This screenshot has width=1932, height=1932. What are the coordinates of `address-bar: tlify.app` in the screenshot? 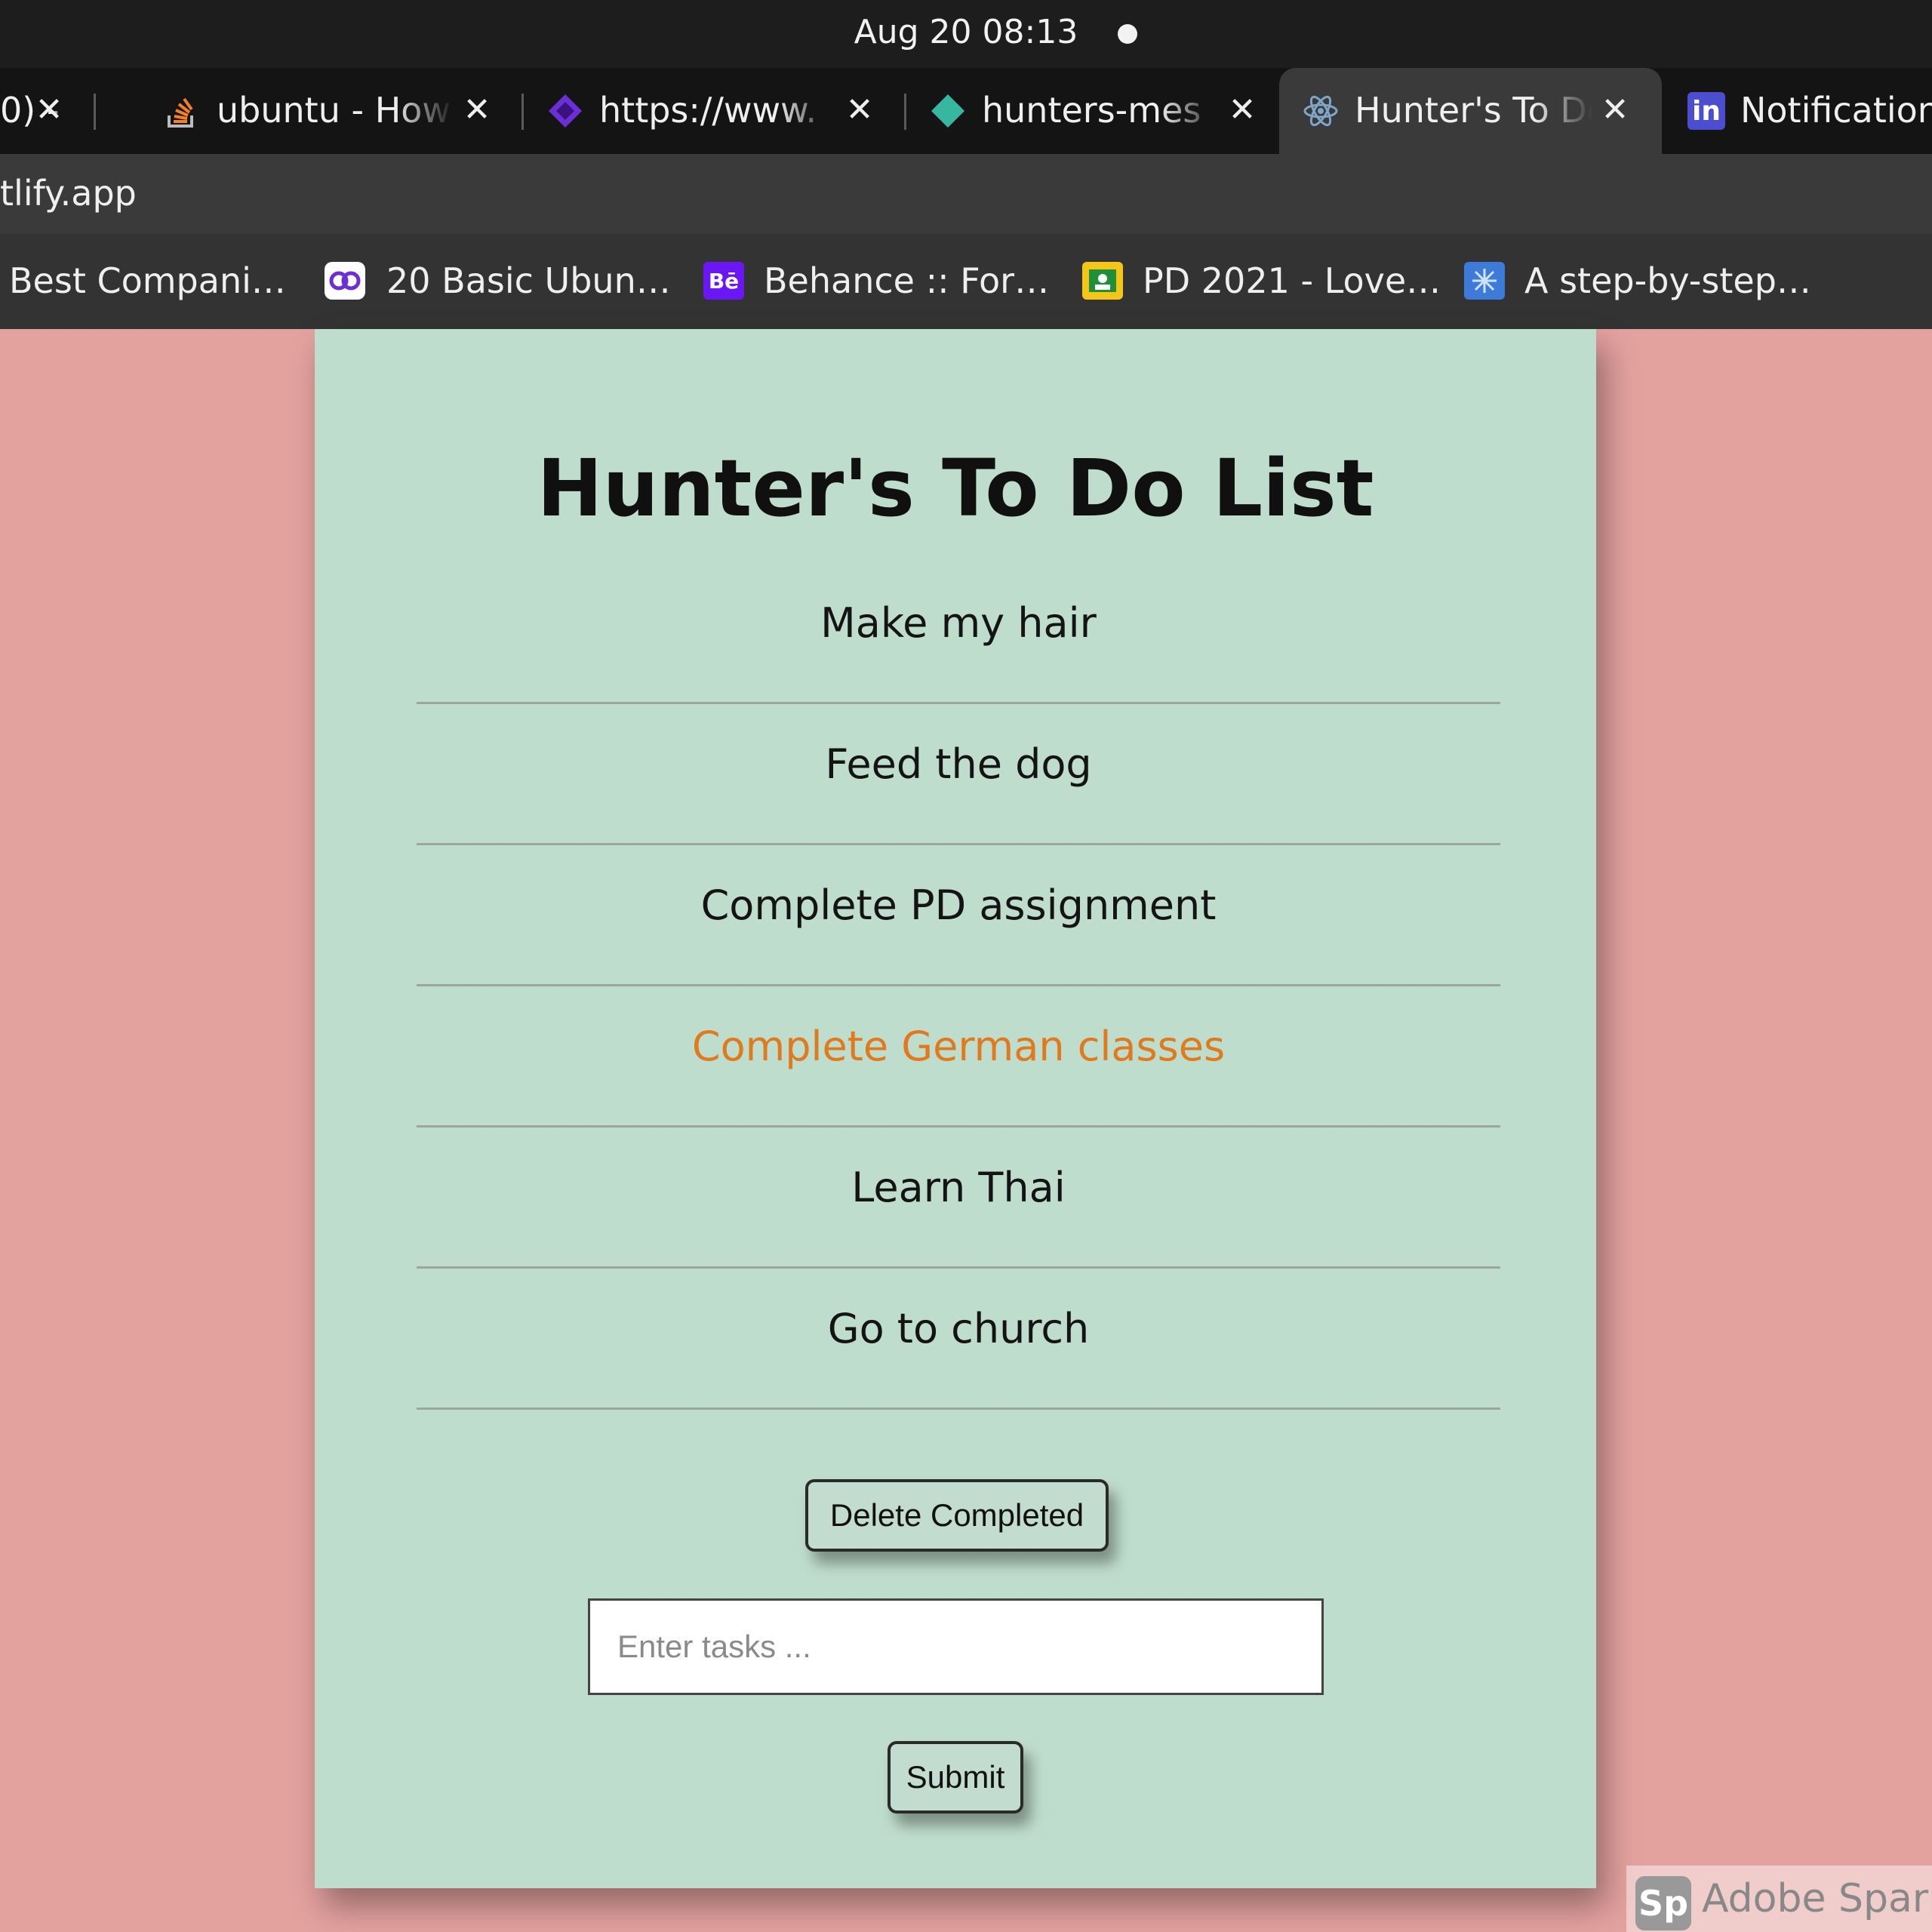 It's located at (966, 194).